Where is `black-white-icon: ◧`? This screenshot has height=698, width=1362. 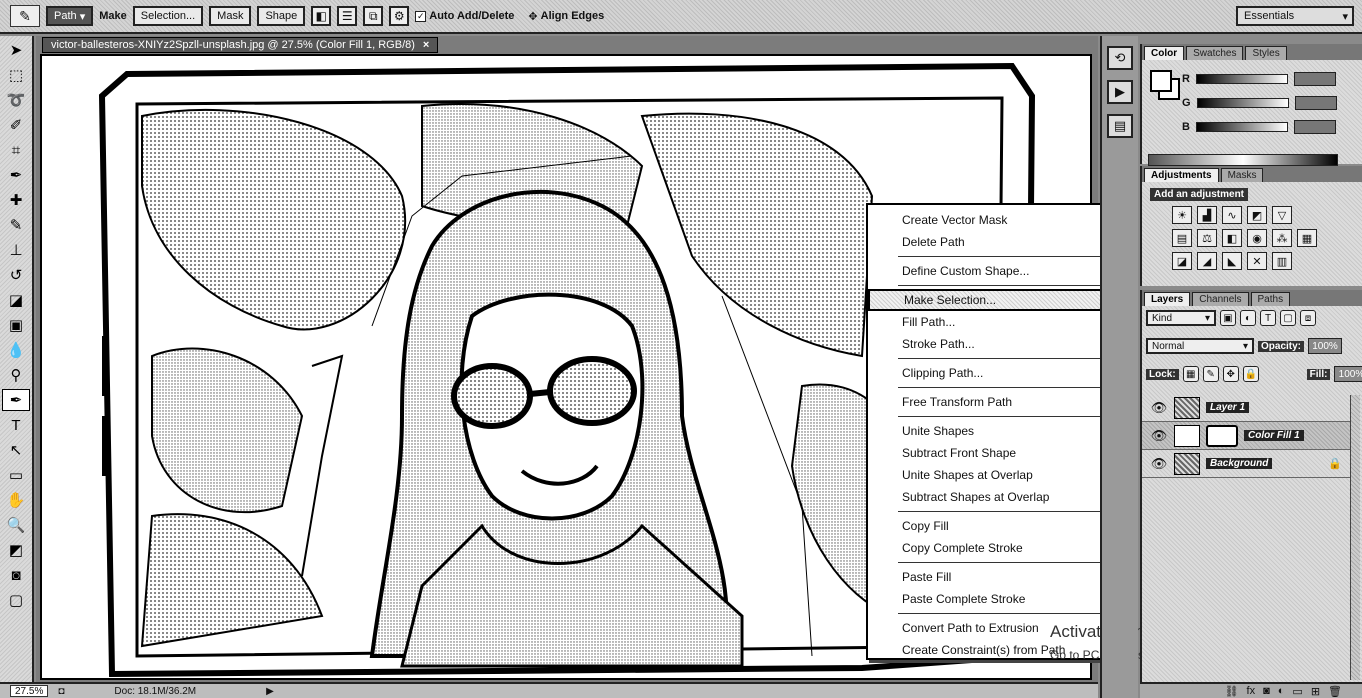
black-white-icon: ◧ is located at coordinates (1232, 238).